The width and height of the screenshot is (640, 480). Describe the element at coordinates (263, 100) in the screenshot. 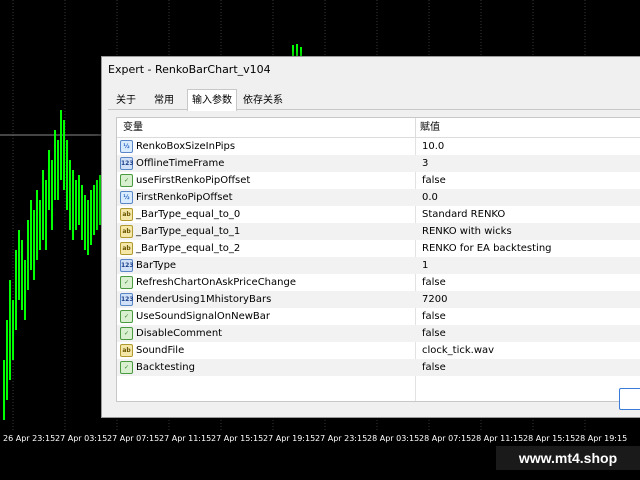

I see `tab-dependencies: 依存关系` at that location.